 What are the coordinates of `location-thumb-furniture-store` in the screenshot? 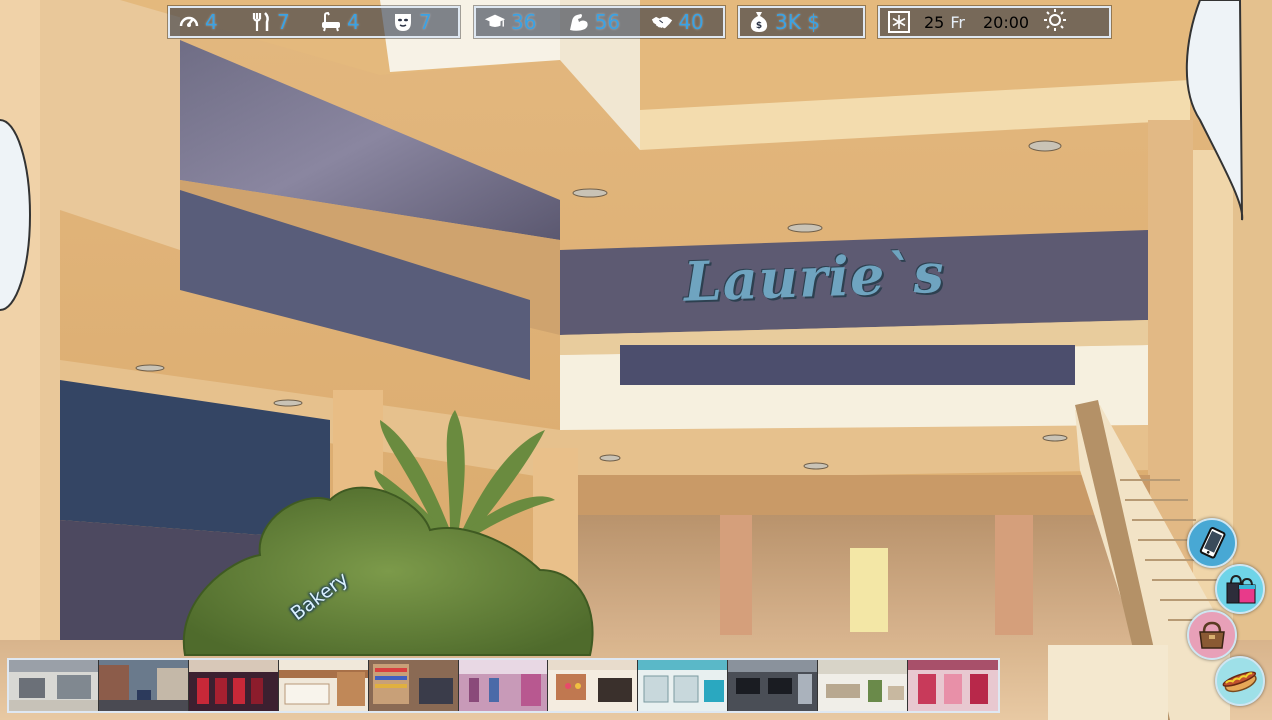 It's located at (863, 685).